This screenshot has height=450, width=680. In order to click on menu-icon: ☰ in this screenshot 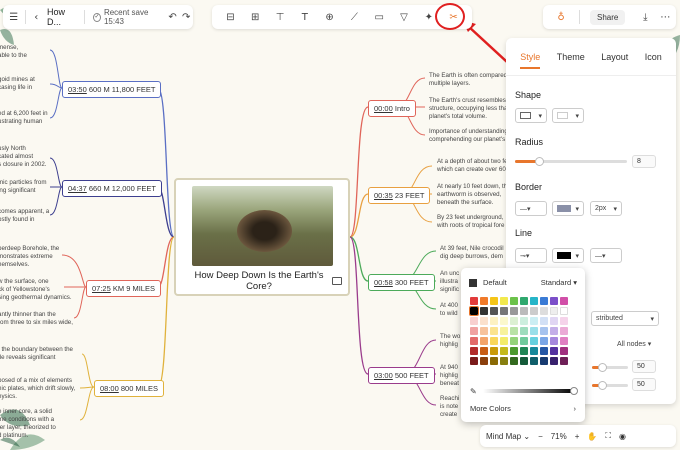, I will do `click(14, 17)`.